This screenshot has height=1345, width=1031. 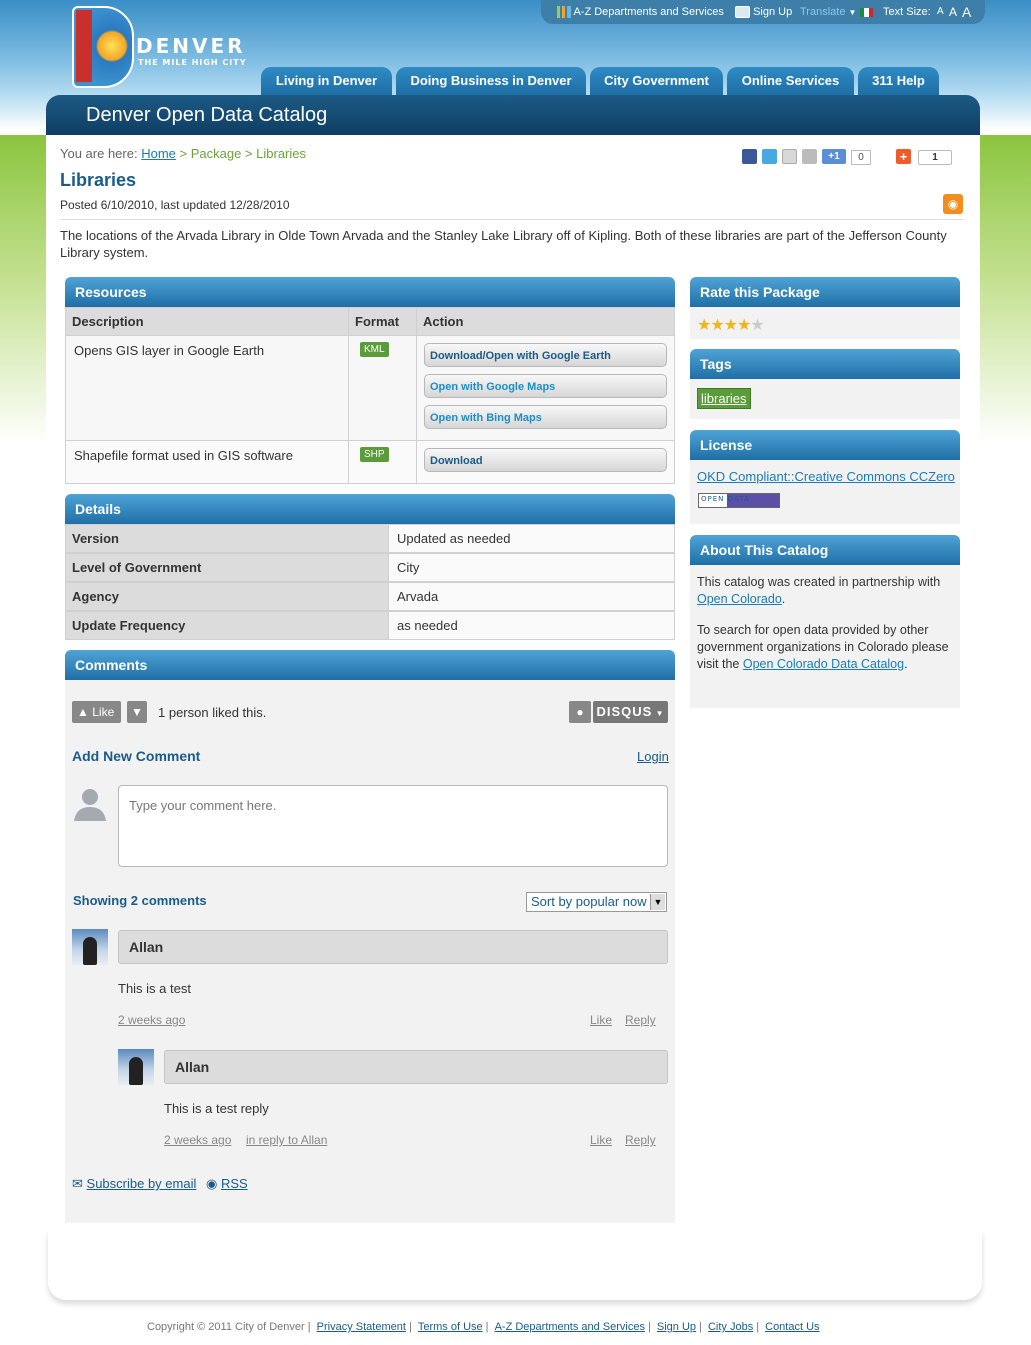 I want to click on print-icon, so click(x=809, y=156).